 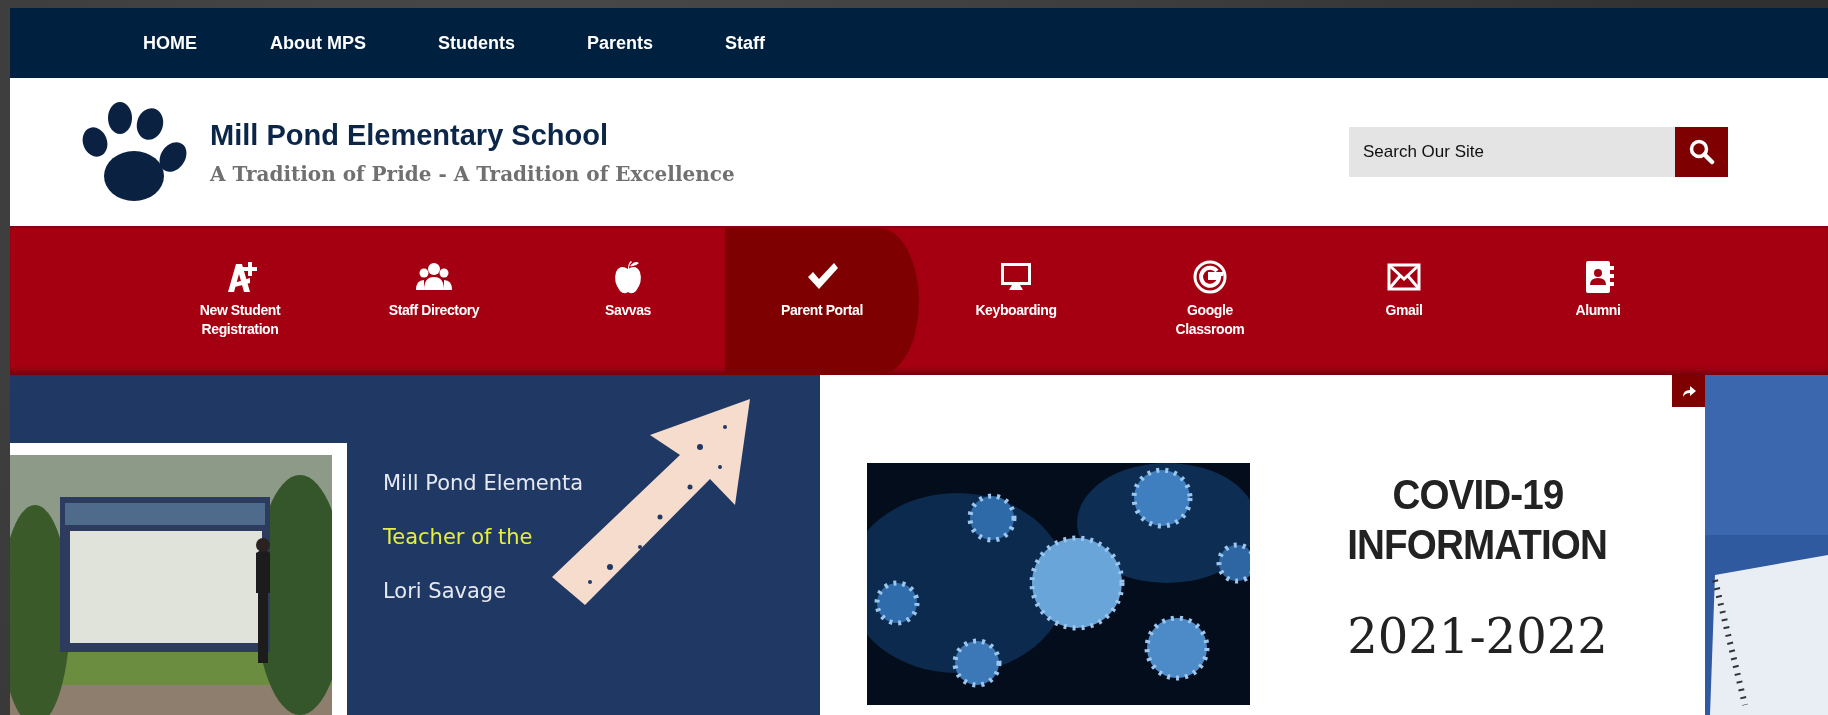 I want to click on quick-link: Parent Portal, so click(x=822, y=301).